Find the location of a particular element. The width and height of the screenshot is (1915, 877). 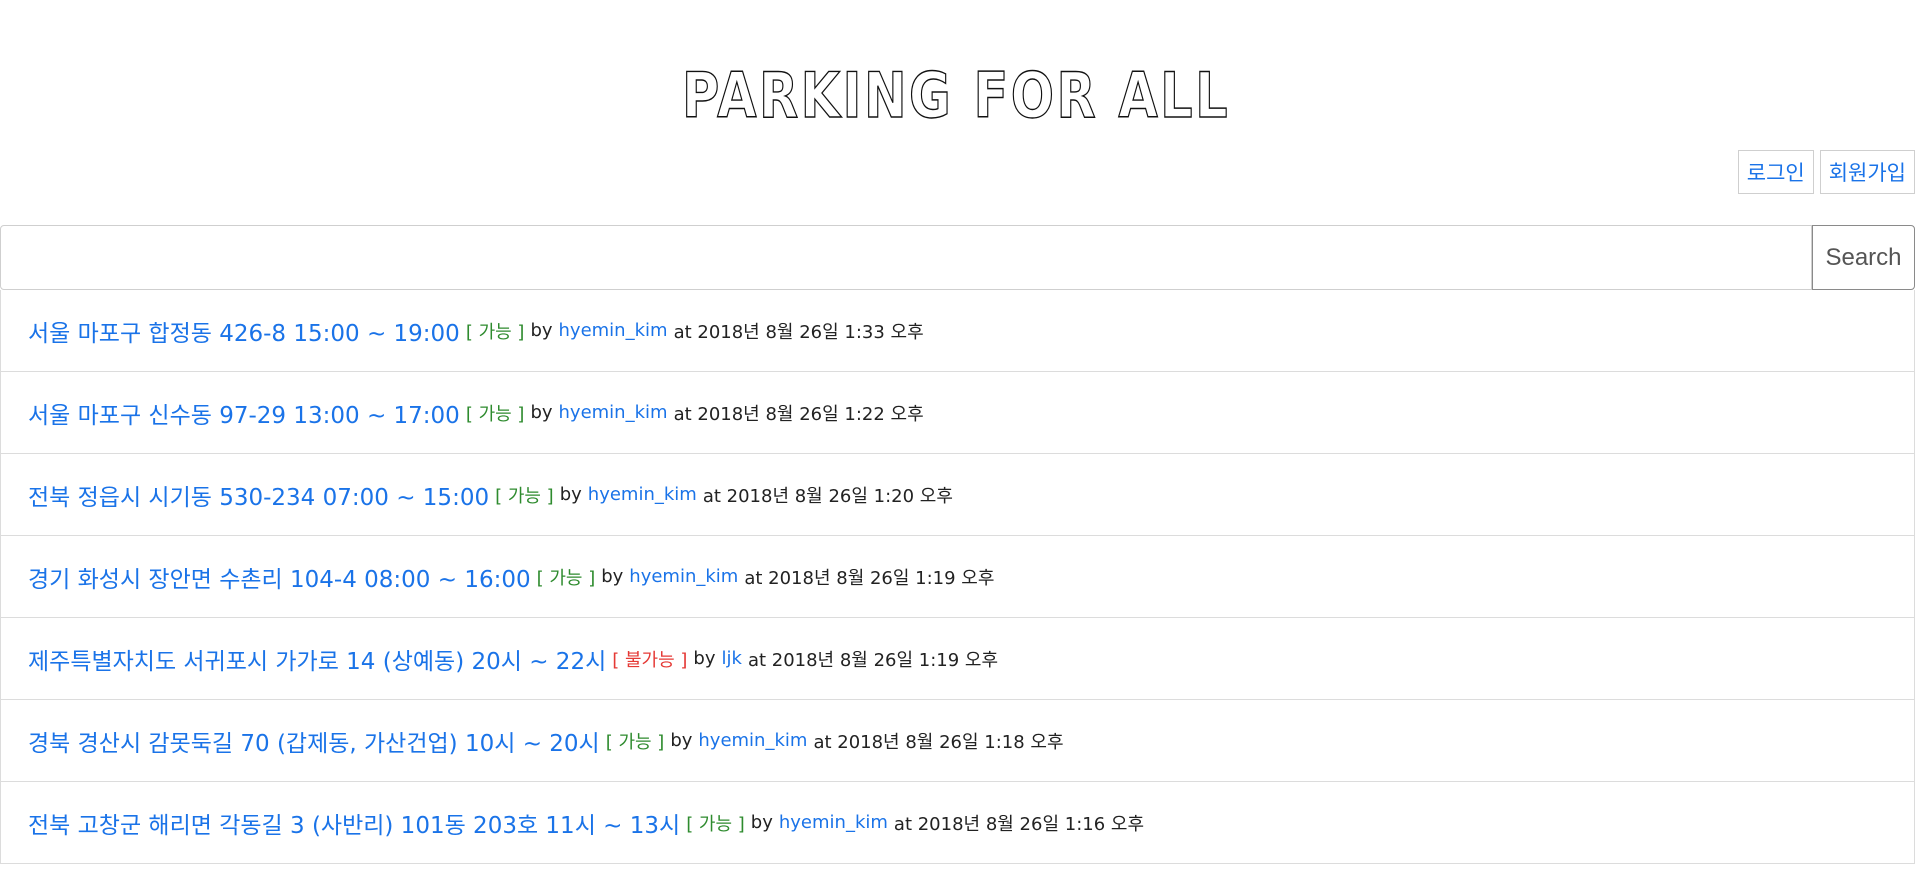

post-timestamp: at 2018년 8월 26일 1:33 오후 is located at coordinates (798, 332).